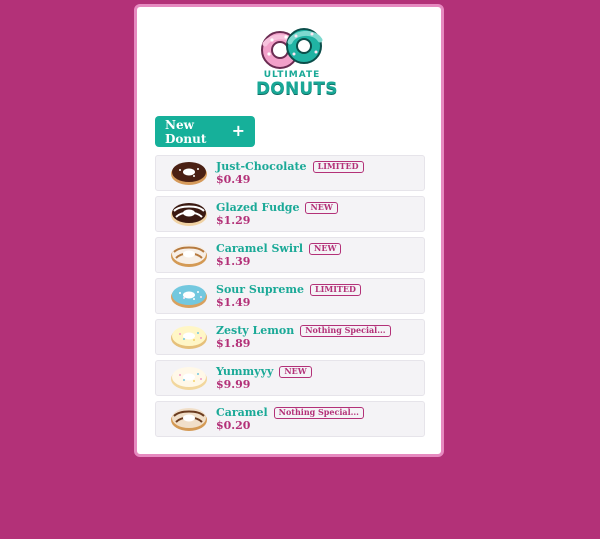 Image resolution: width=600 pixels, height=539 pixels. Describe the element at coordinates (233, 384) in the screenshot. I see `item-price: $9.99` at that location.